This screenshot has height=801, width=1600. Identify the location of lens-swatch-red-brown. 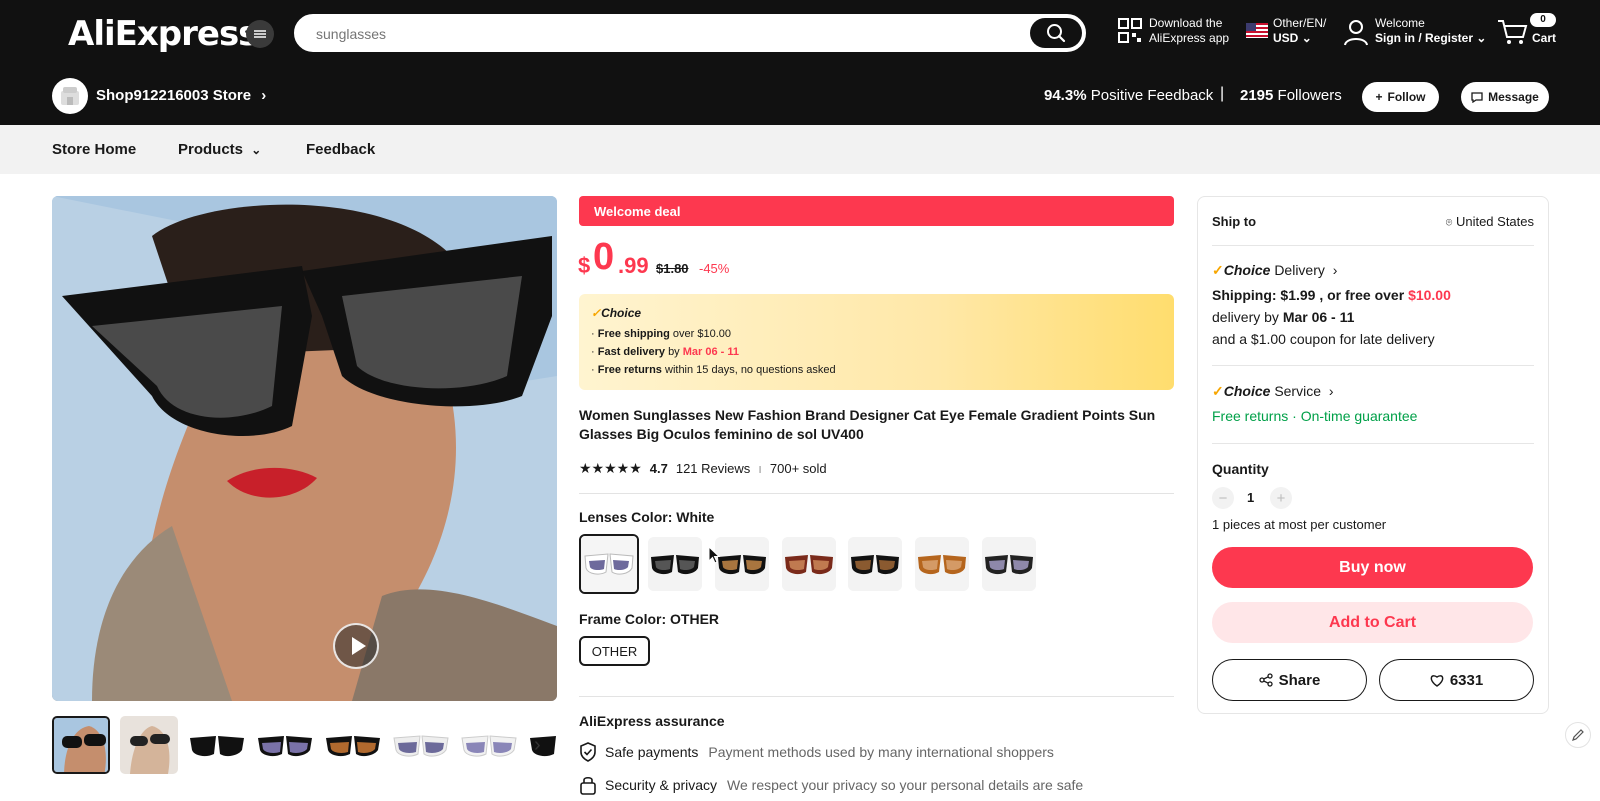
(809, 564).